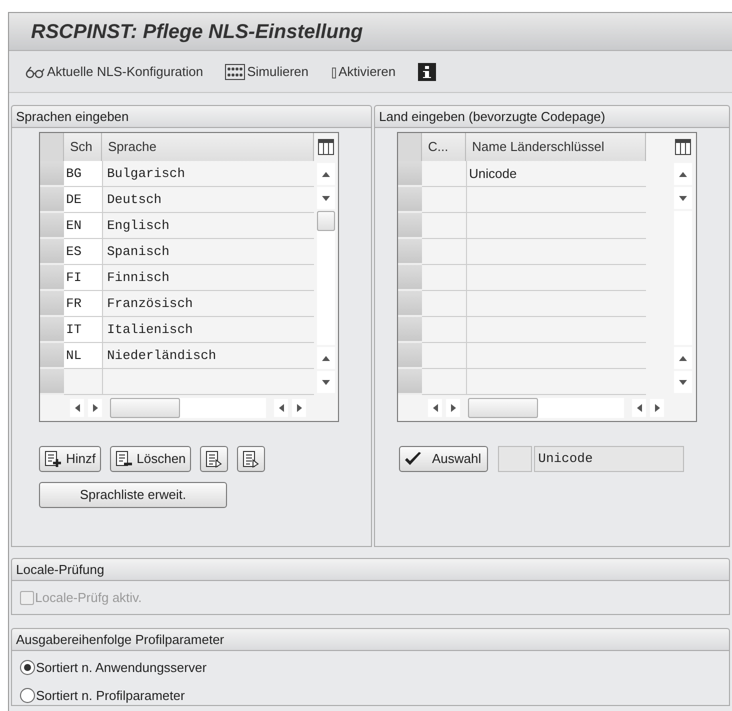  What do you see at coordinates (556, 147) in the screenshot?
I see `column-header: Name Länderschlüssel` at bounding box center [556, 147].